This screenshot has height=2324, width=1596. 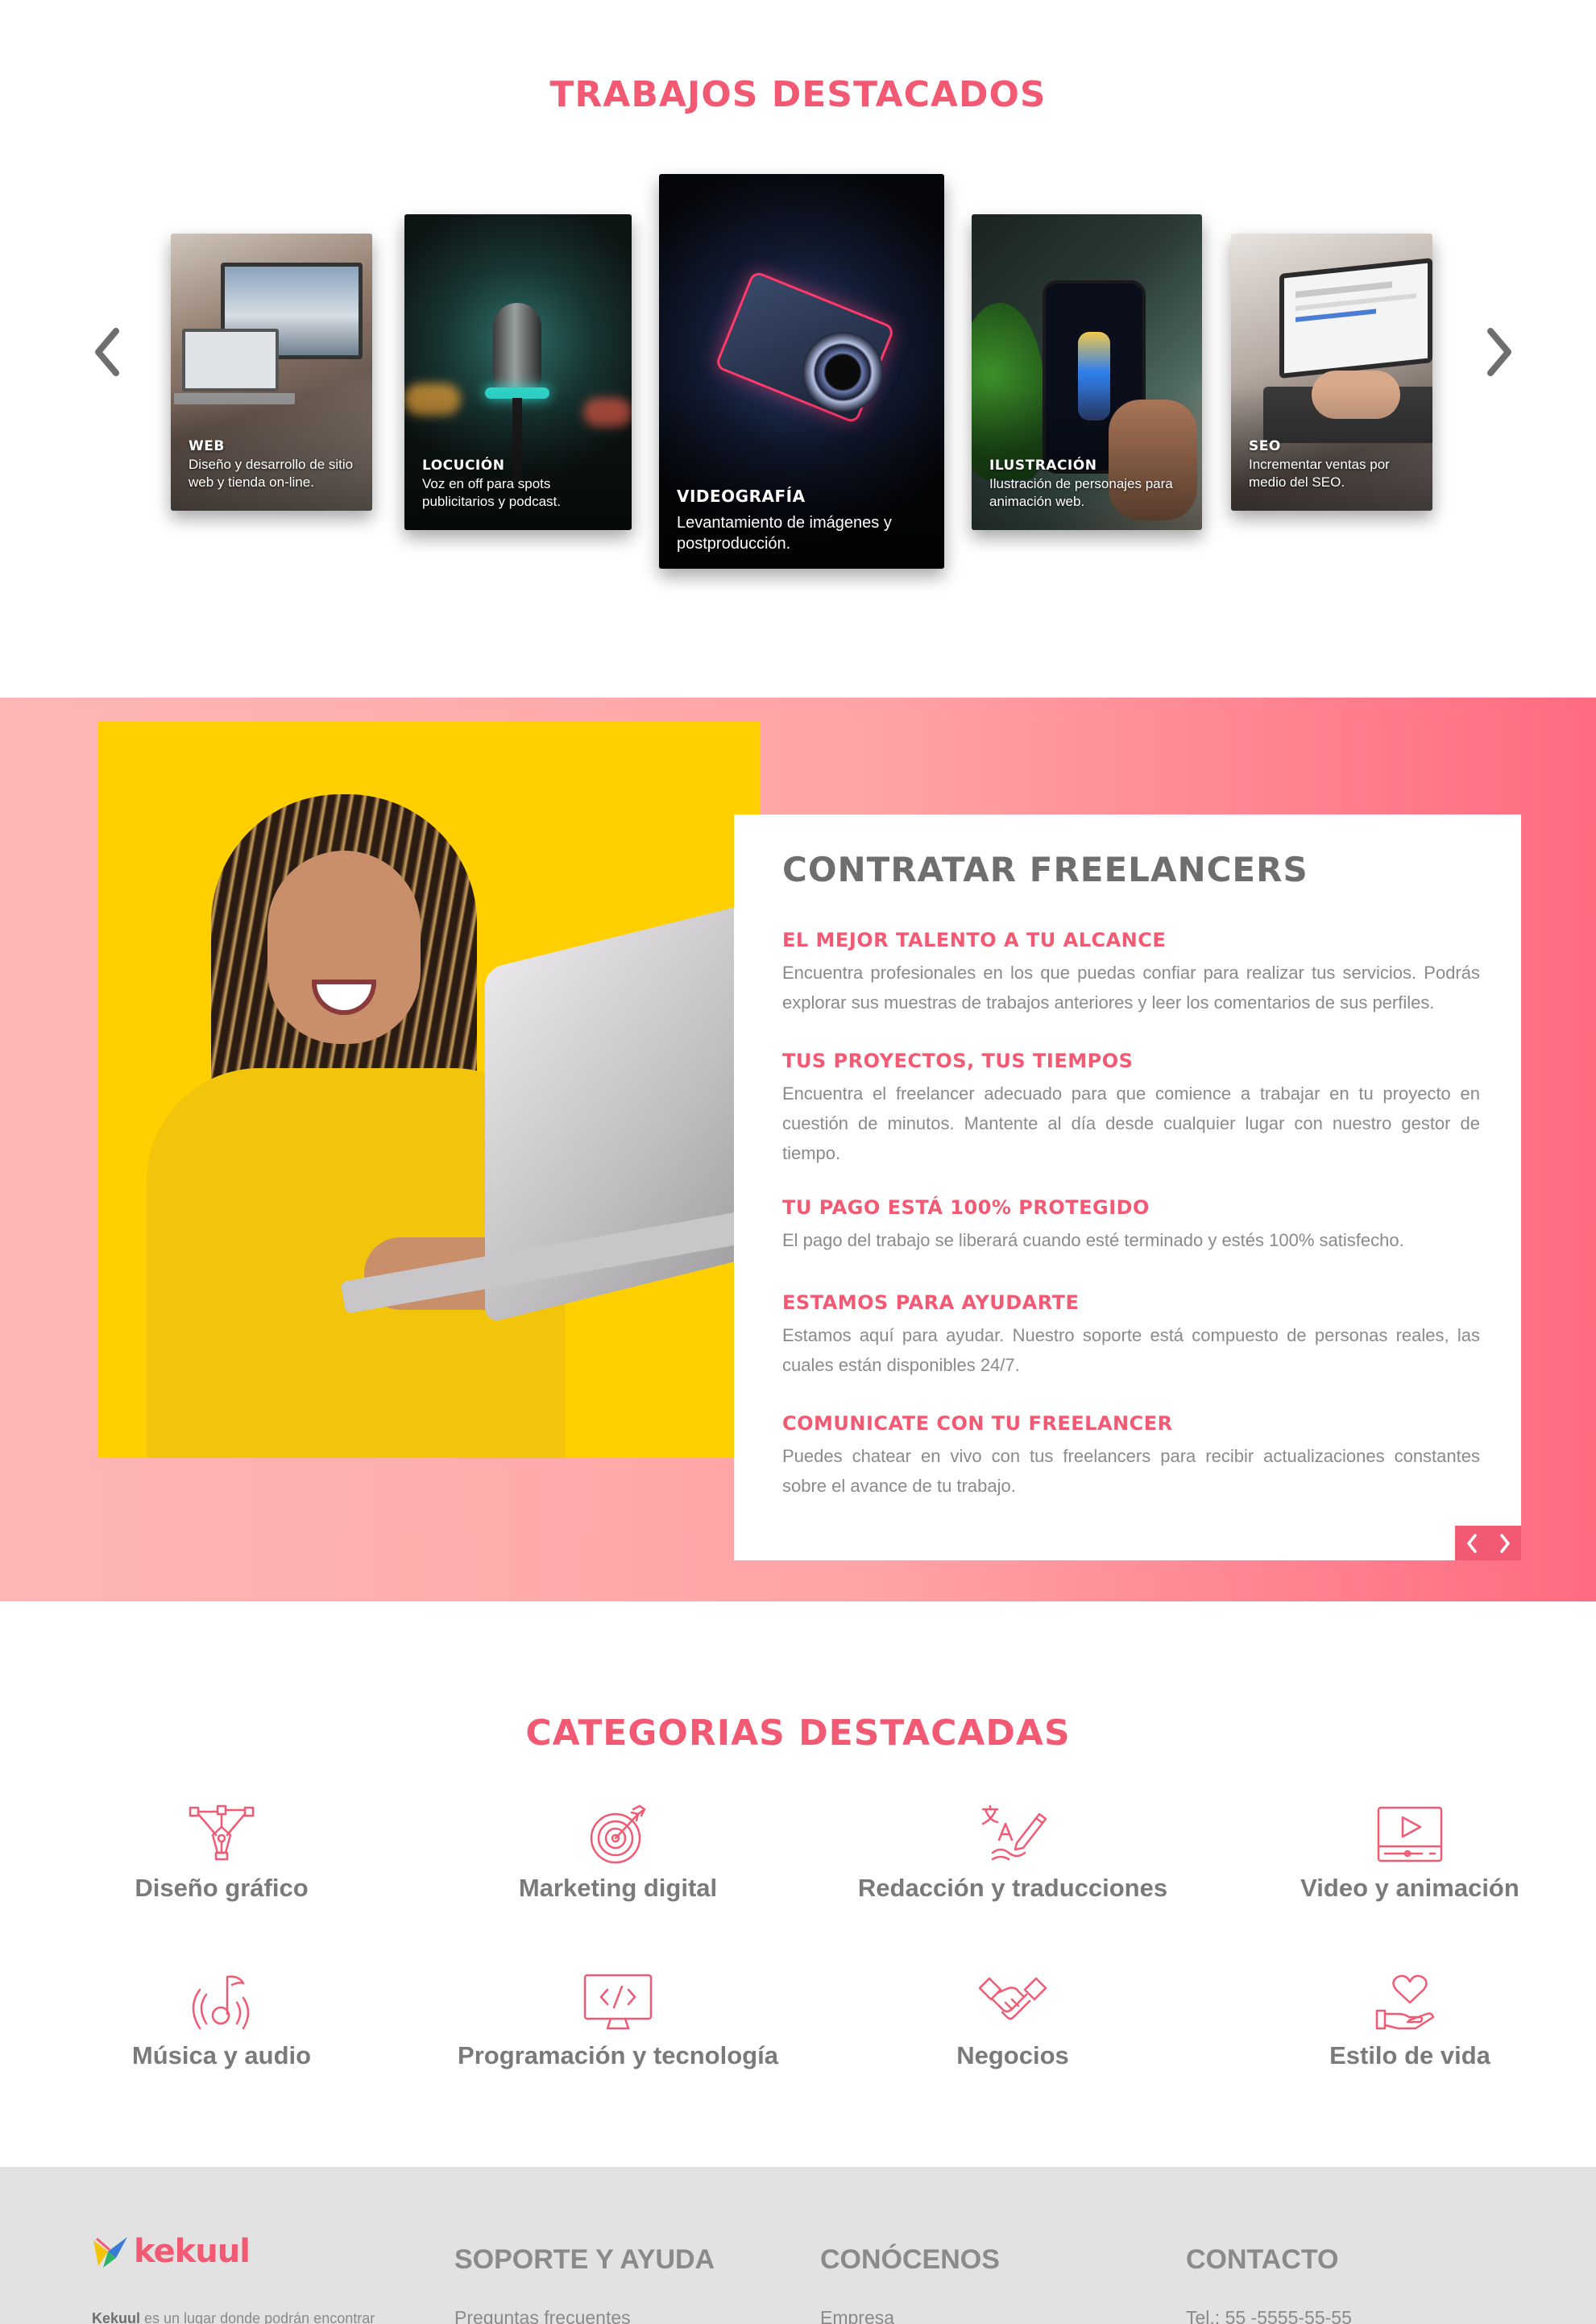 What do you see at coordinates (618, 1834) in the screenshot?
I see `target-icon` at bounding box center [618, 1834].